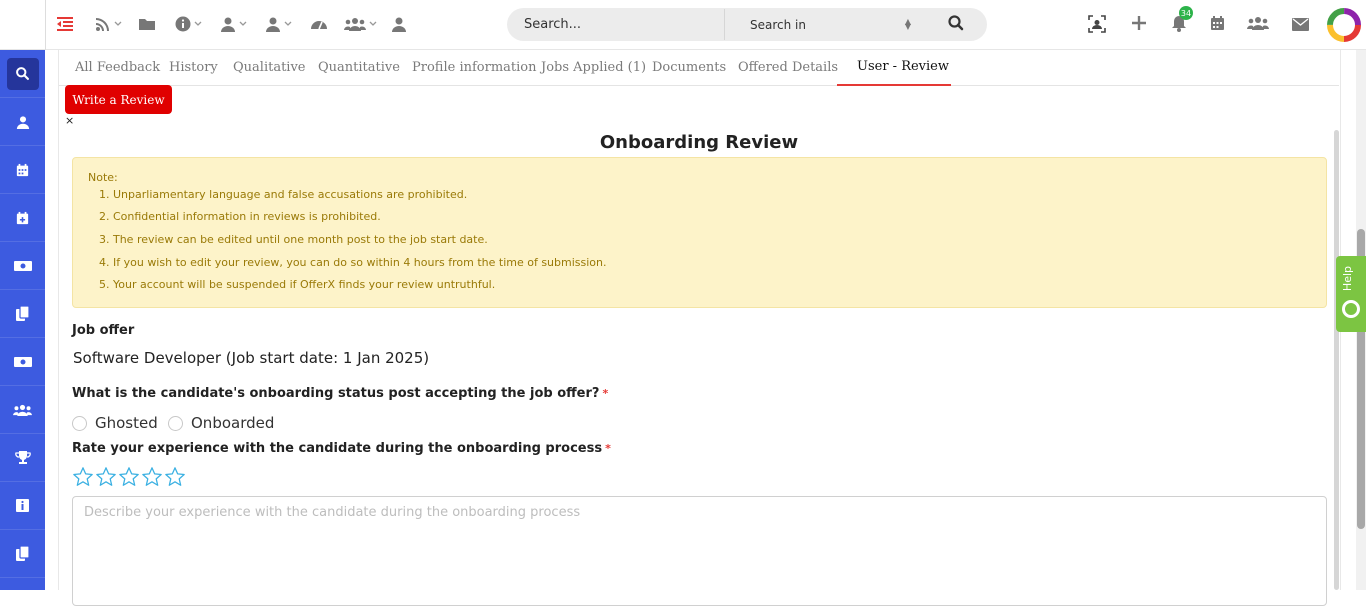 This screenshot has width=1366, height=606. I want to click on select-arrows-icon: ▲ ▼, so click(907, 24).